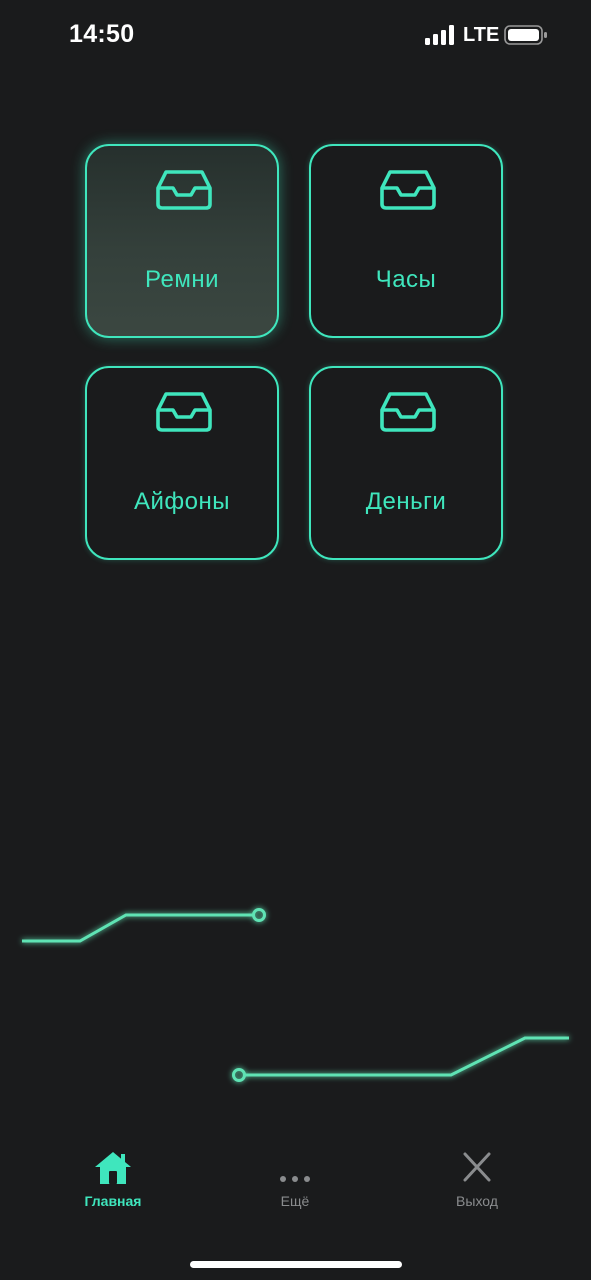  What do you see at coordinates (481, 35) in the screenshot?
I see `network-label: LTE` at bounding box center [481, 35].